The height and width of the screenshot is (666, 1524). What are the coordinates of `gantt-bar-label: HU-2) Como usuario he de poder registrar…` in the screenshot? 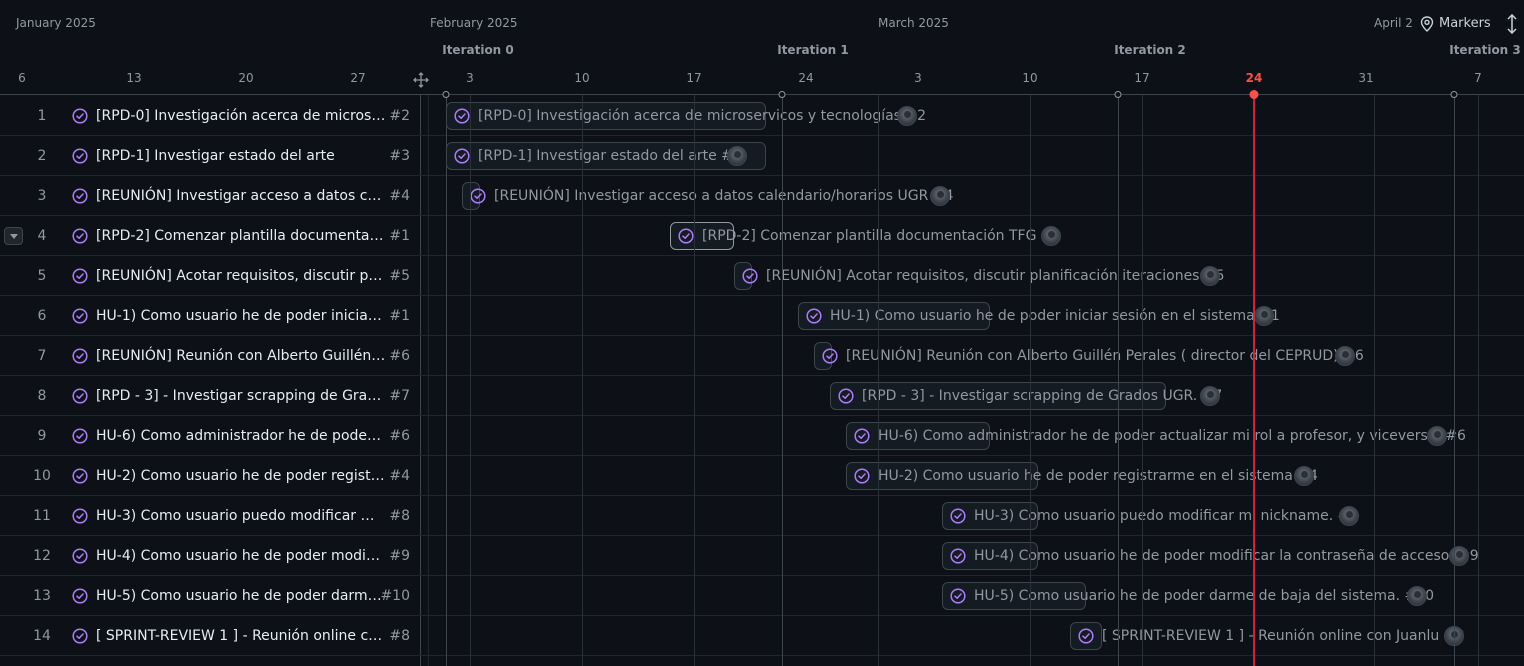 It's located at (1098, 476).